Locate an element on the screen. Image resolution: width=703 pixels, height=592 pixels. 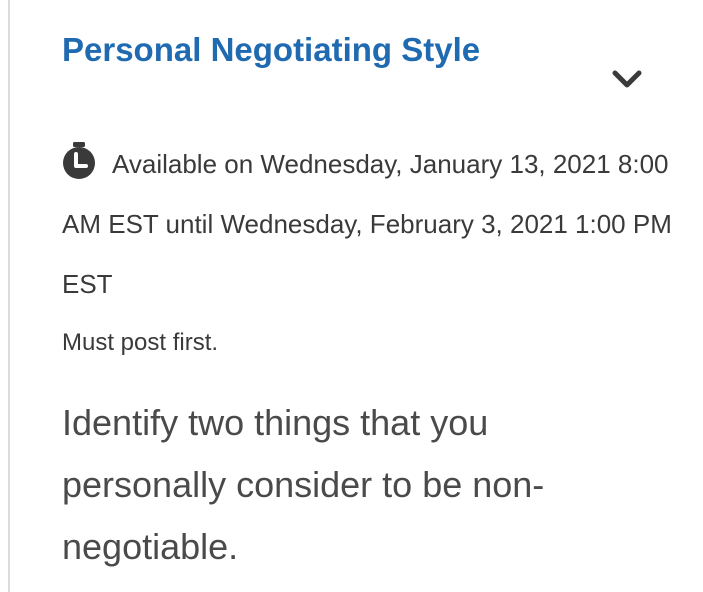
clock-icon is located at coordinates (79, 160).